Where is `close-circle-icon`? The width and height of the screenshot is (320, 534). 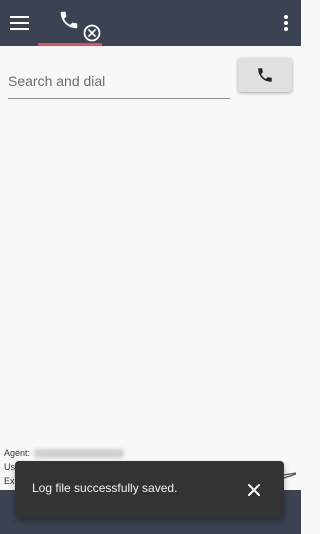 close-circle-icon is located at coordinates (92, 33).